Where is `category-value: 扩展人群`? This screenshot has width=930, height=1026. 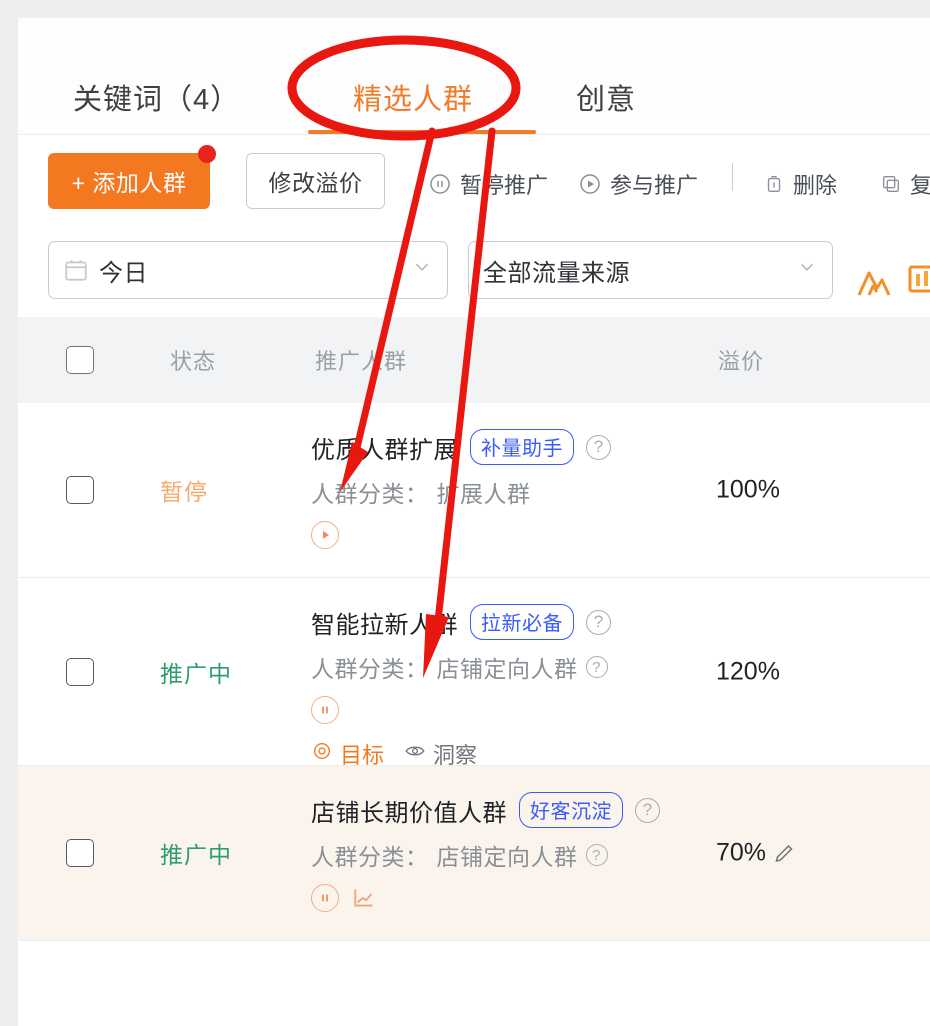
category-value: 扩展人群 is located at coordinates (483, 494).